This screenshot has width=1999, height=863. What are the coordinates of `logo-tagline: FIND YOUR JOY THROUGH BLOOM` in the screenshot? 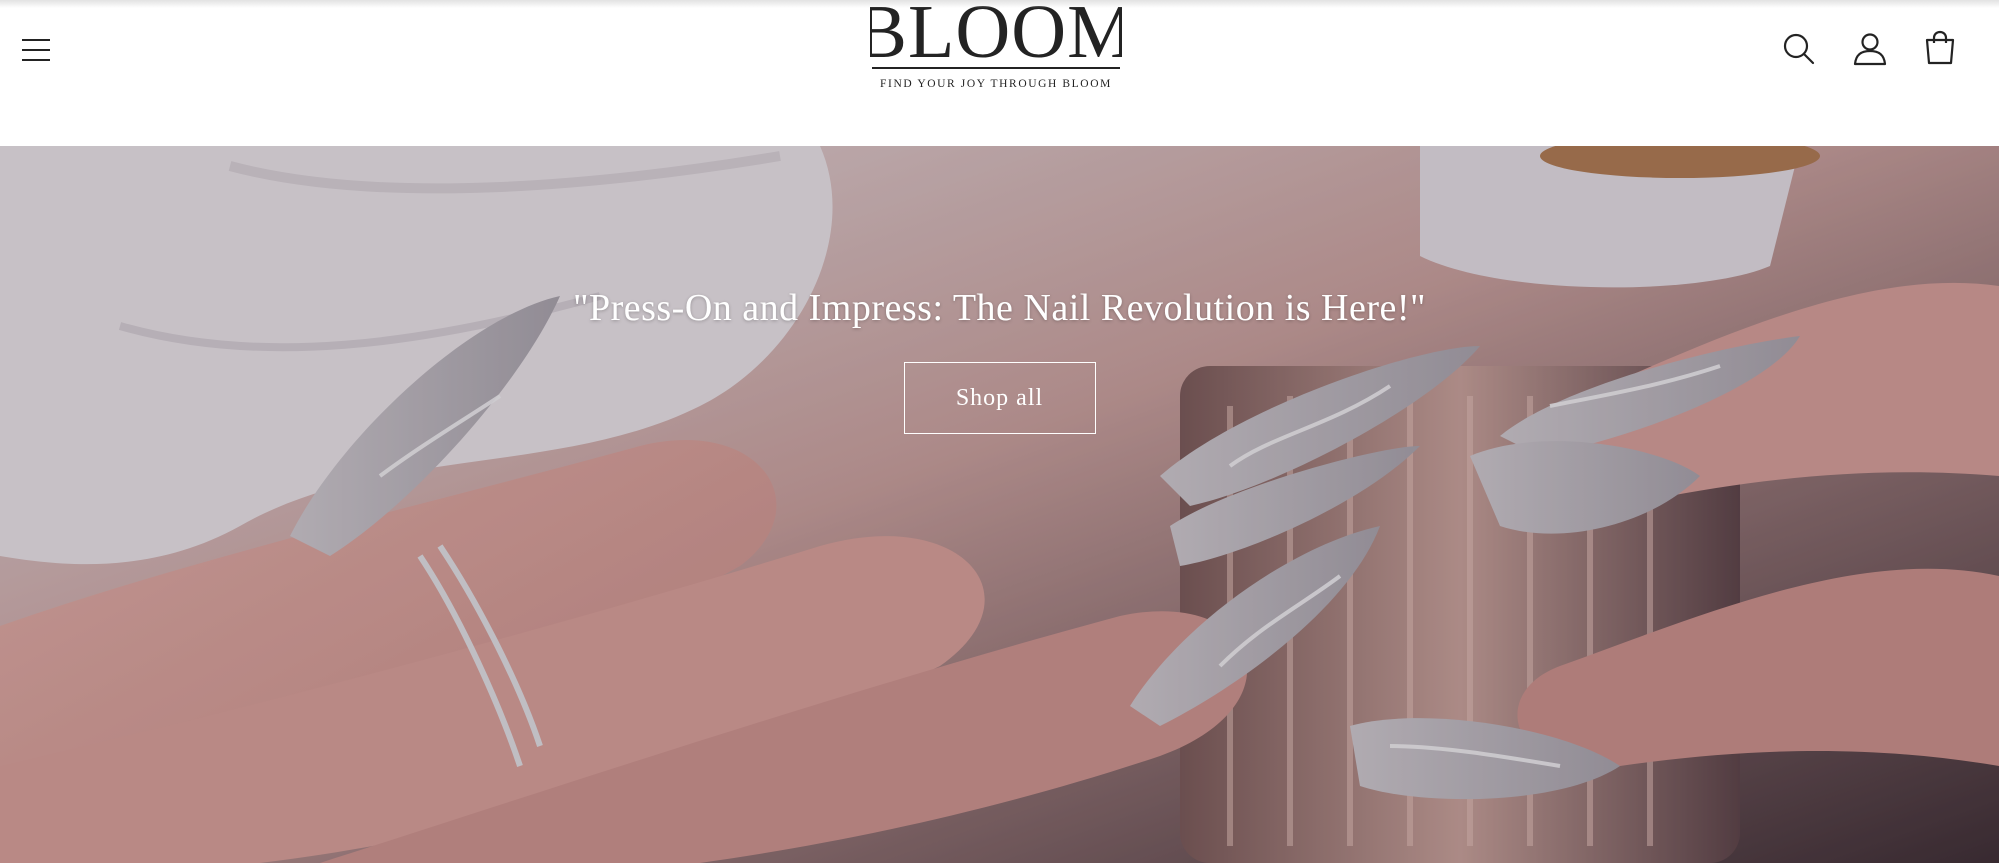 It's located at (996, 84).